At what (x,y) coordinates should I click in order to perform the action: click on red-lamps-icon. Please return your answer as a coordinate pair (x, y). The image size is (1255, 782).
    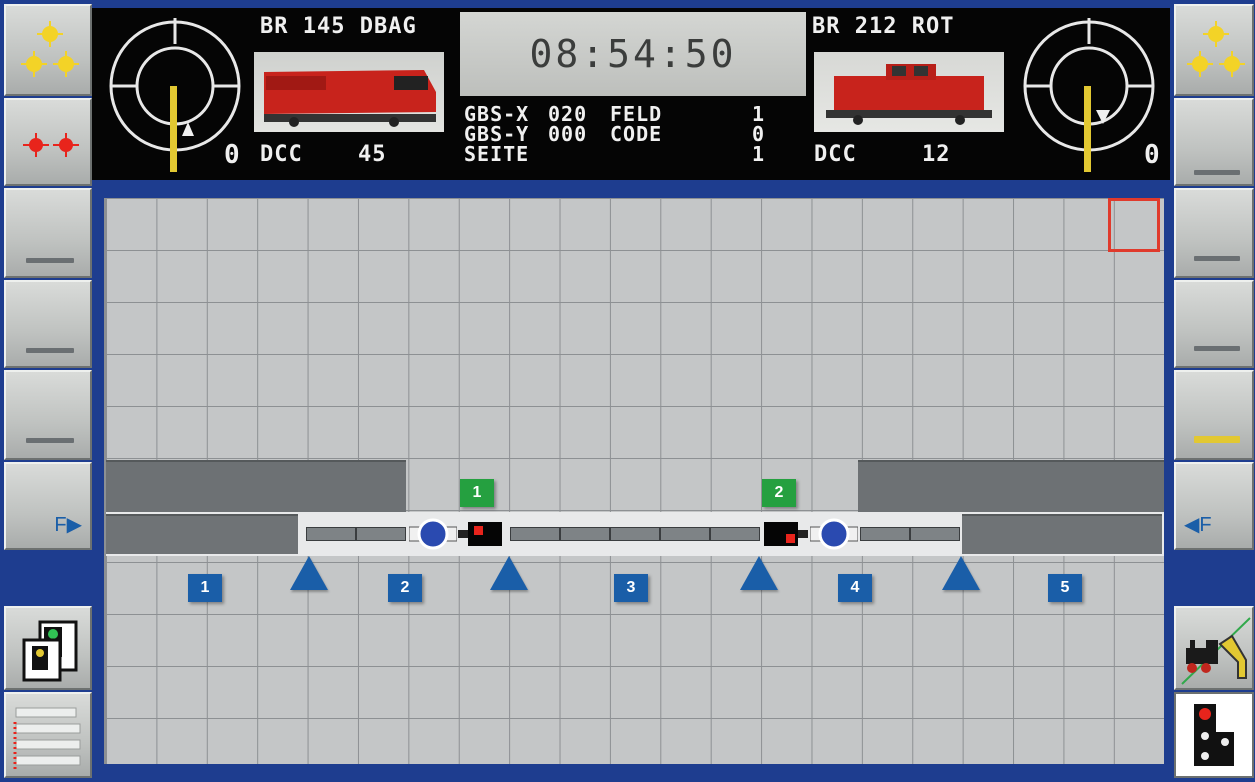
    Looking at the image, I should click on (51, 145).